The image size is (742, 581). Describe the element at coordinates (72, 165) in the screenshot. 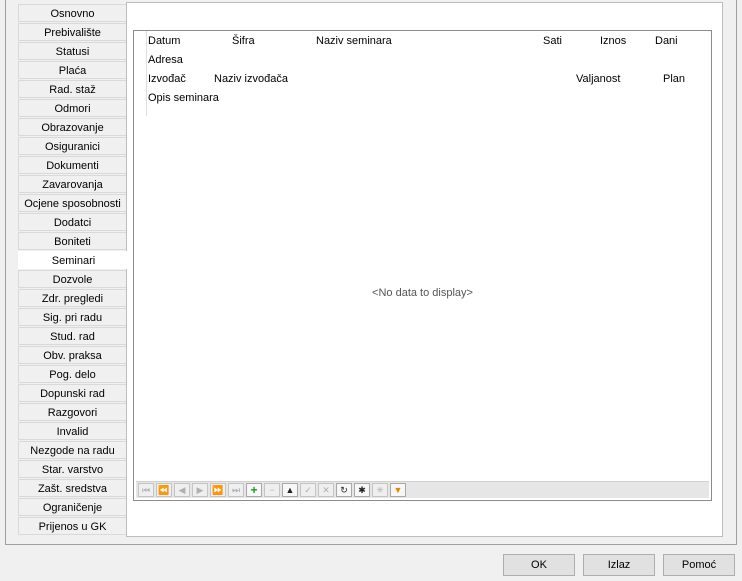

I see `tab-dokumenti: Dokumenti` at that location.